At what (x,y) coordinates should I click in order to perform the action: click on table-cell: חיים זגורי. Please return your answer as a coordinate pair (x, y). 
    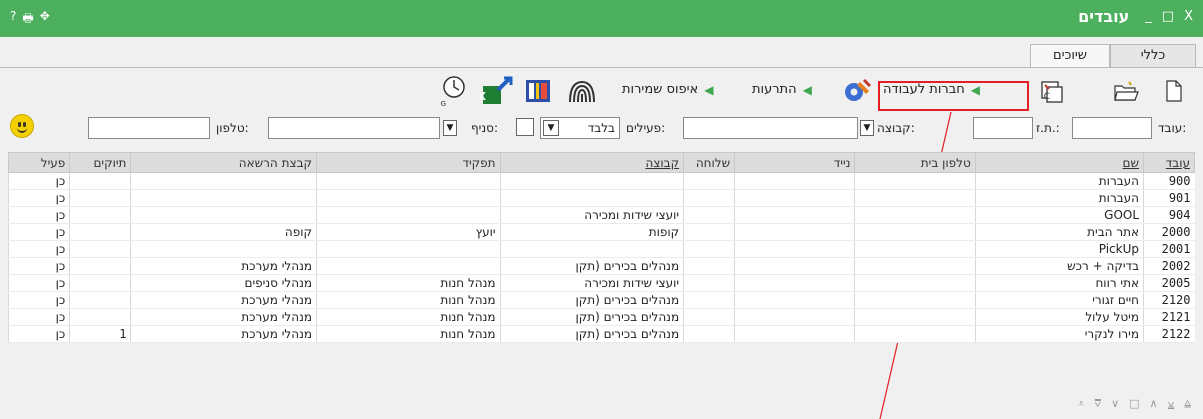
    Looking at the image, I should click on (1059, 300).